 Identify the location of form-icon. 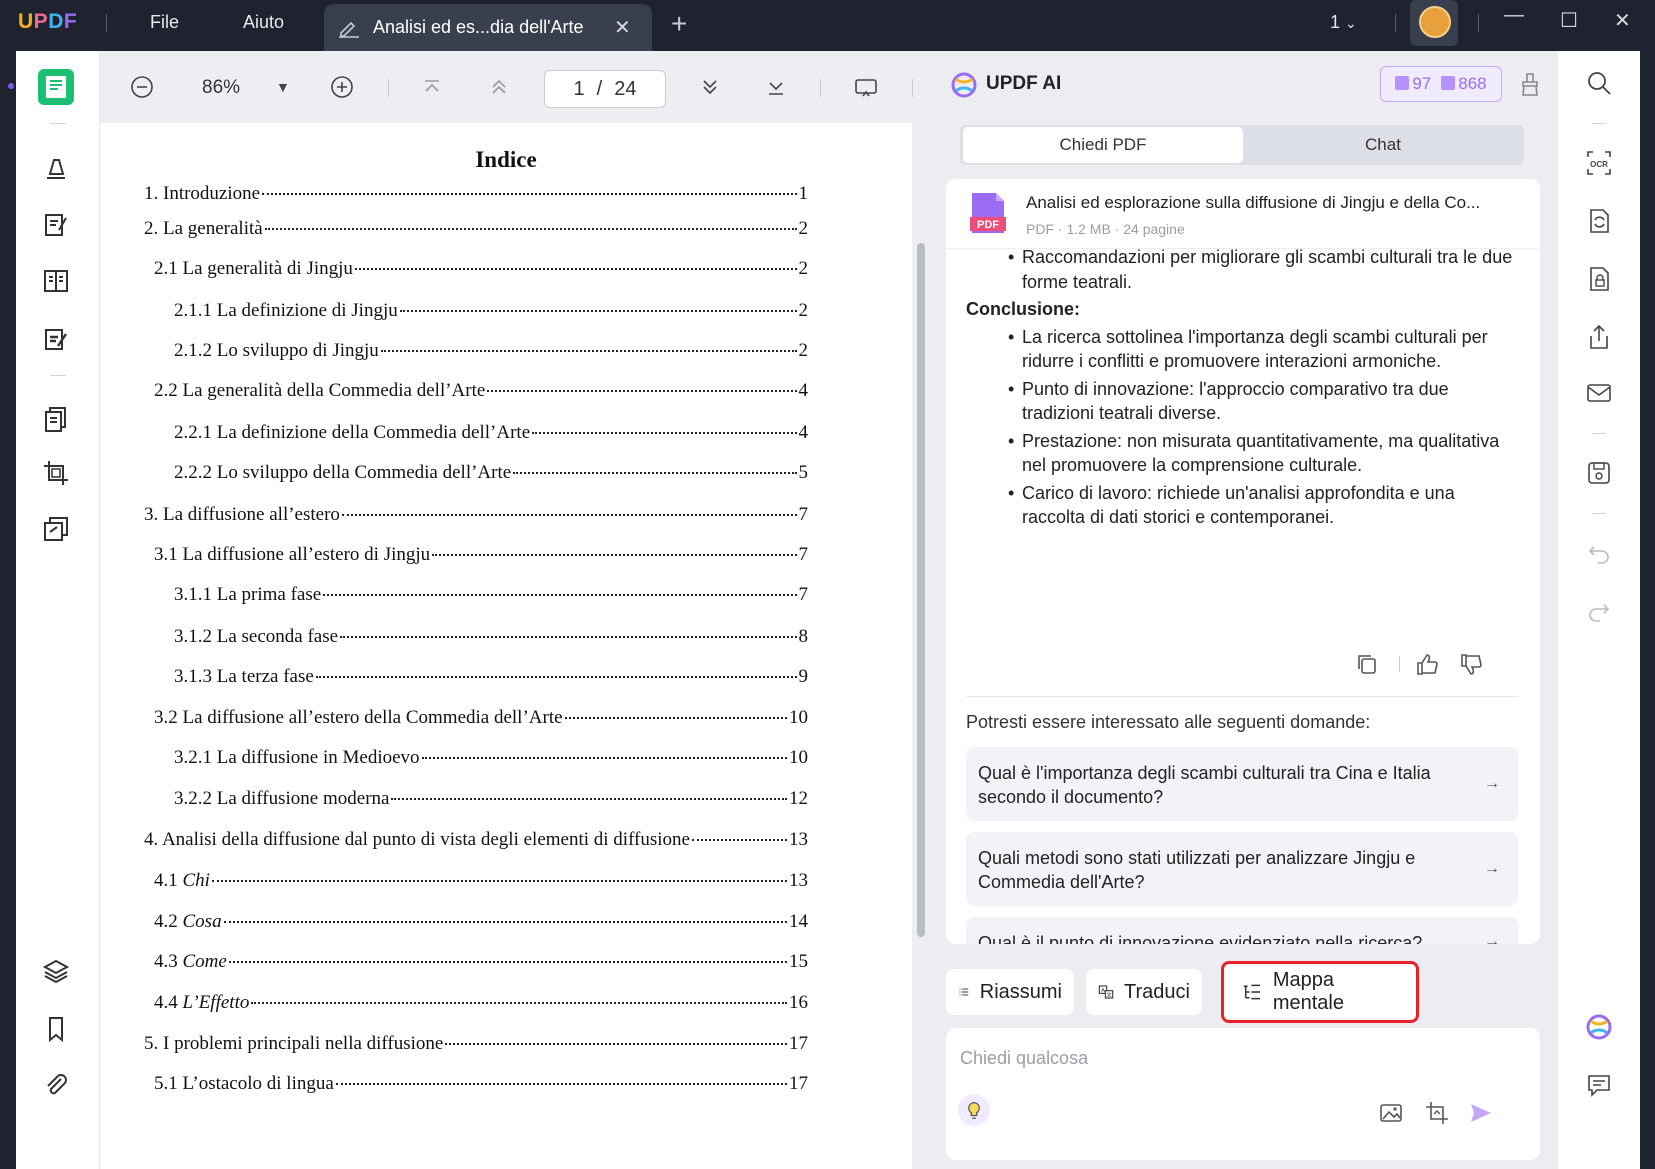
(56, 281).